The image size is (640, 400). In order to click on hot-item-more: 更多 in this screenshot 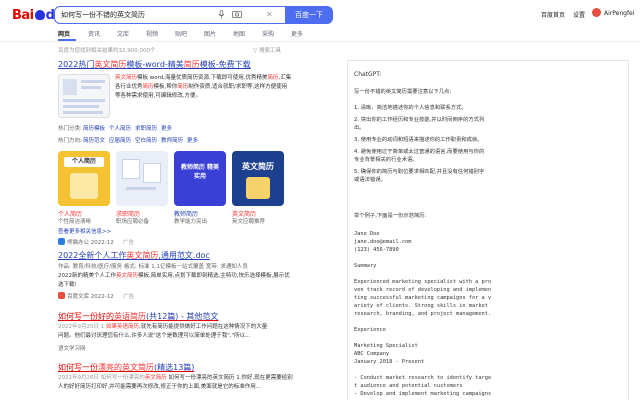, I will do `click(166, 128)`.